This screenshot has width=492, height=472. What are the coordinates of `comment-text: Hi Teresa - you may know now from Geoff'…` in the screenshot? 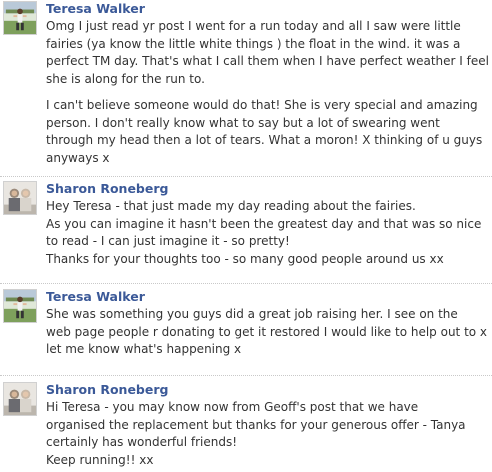 It's located at (256, 433).